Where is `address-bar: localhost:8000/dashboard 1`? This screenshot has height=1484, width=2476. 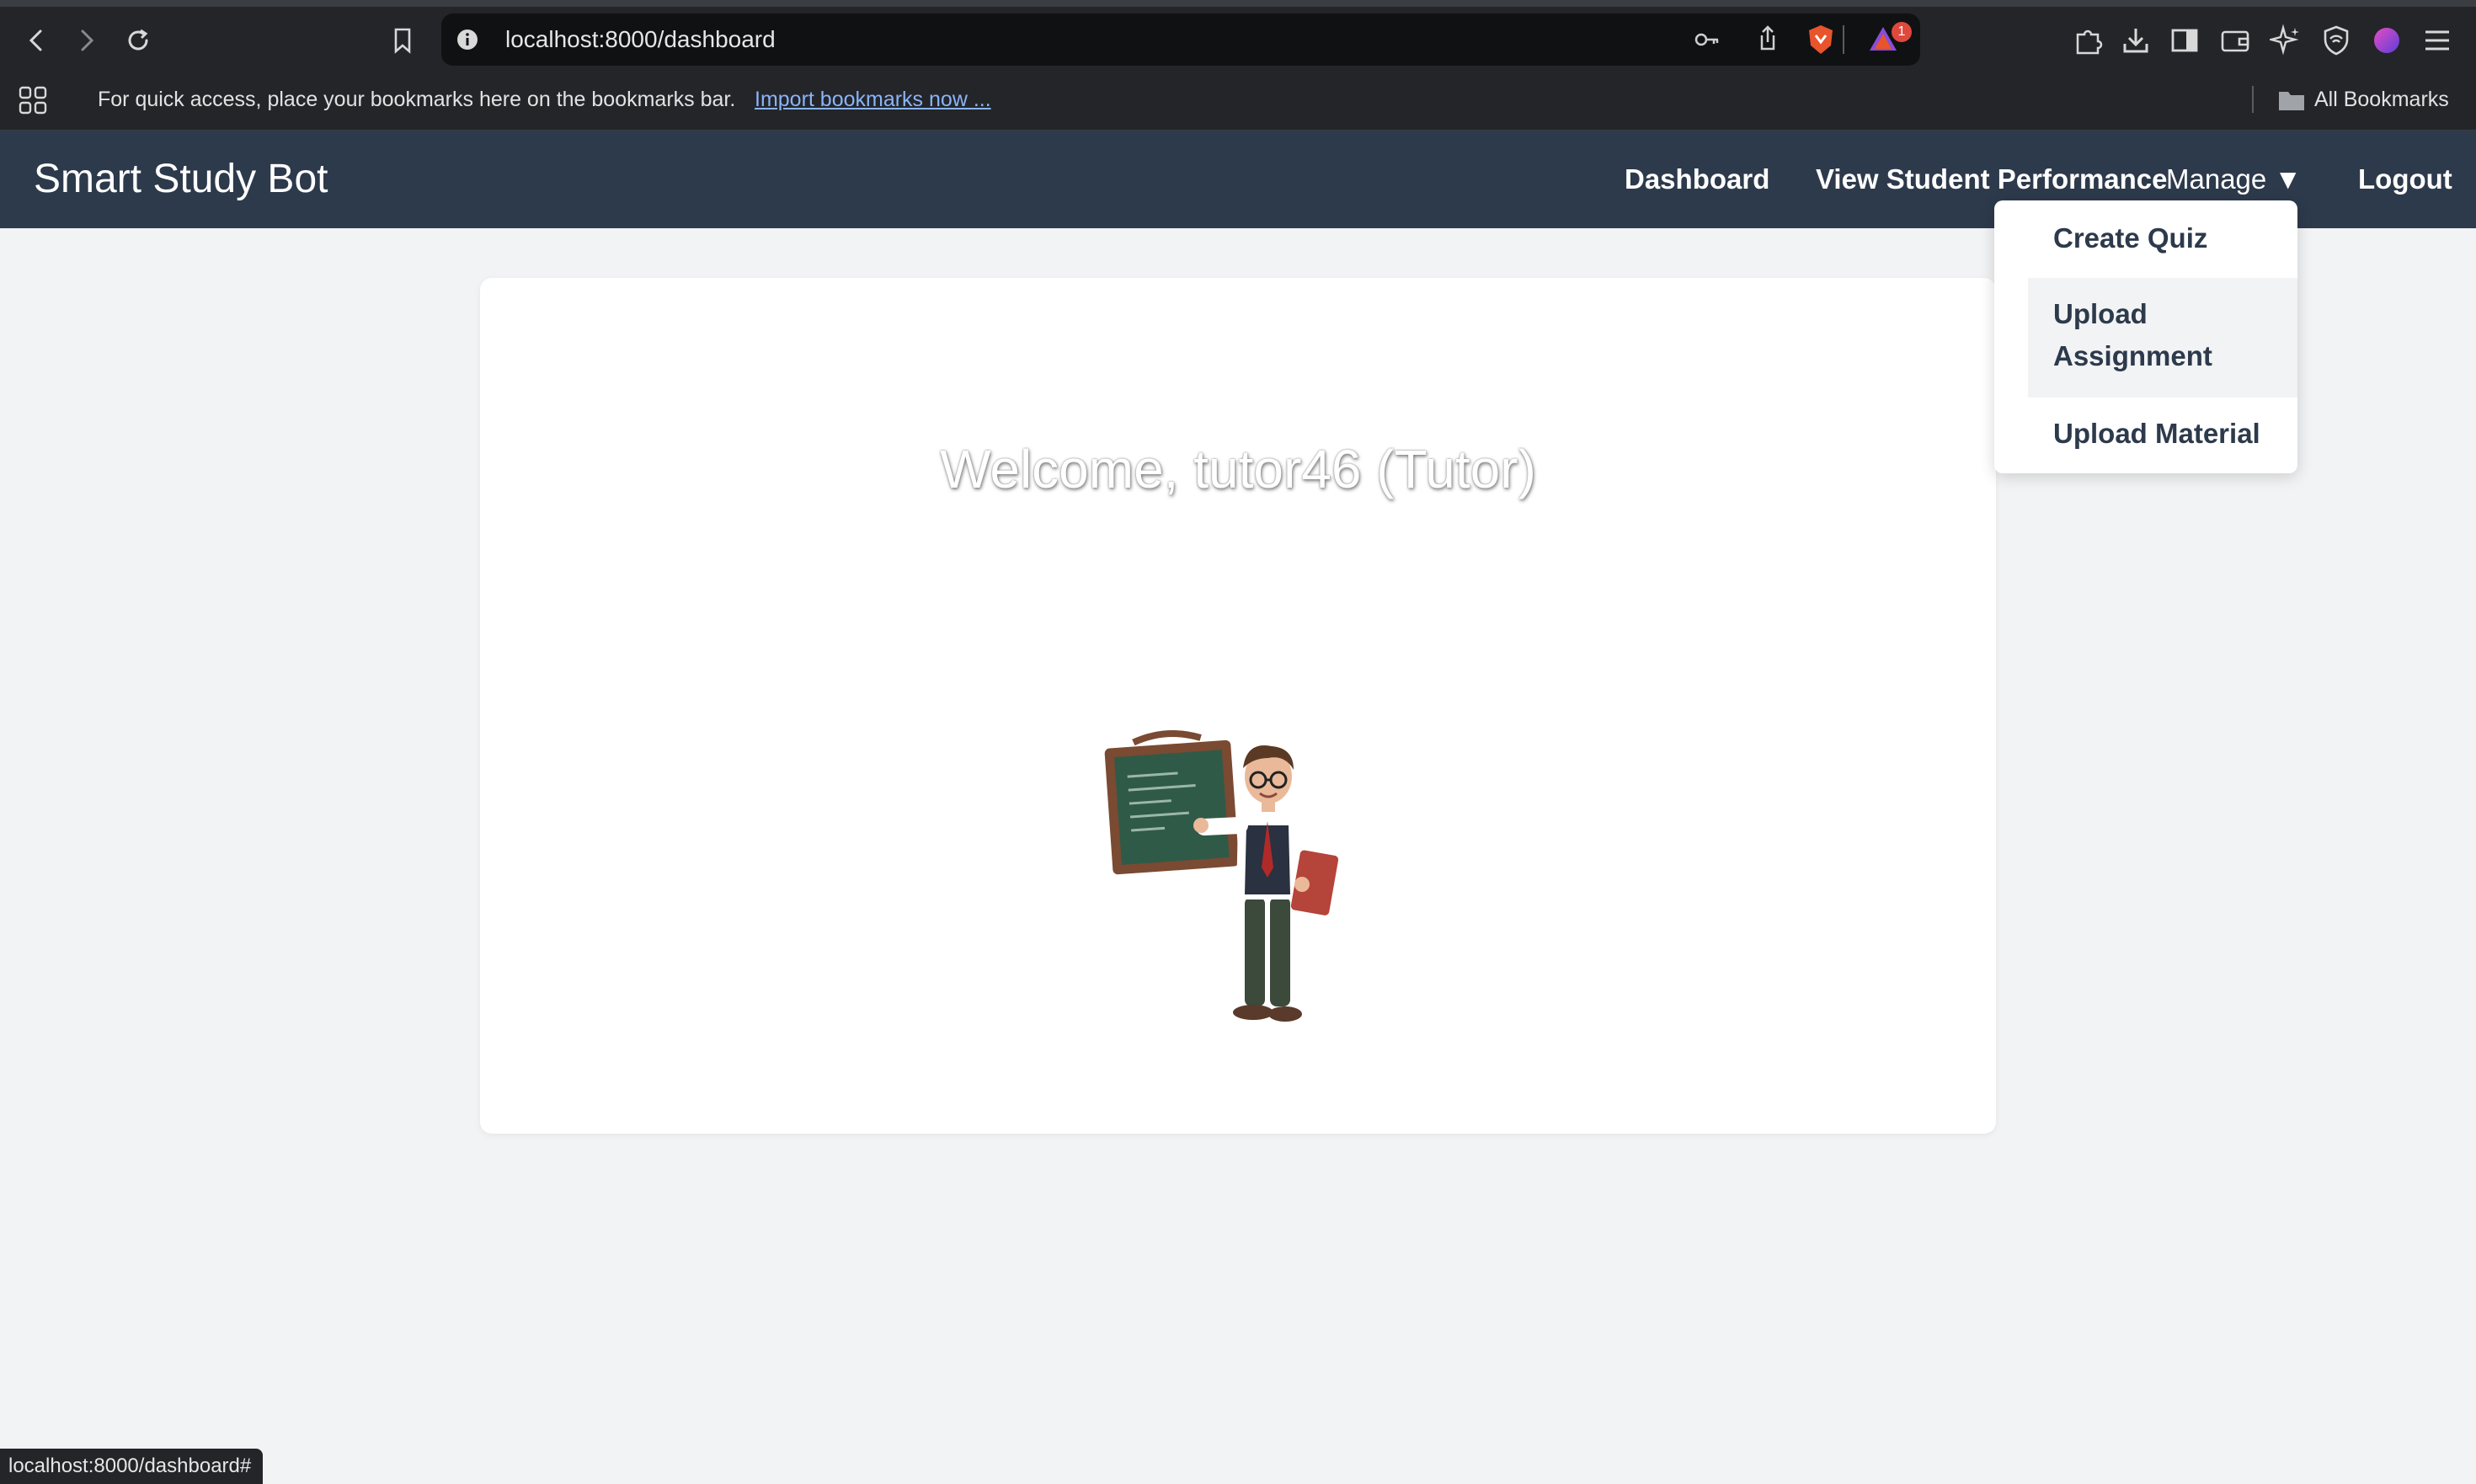 address-bar: localhost:8000/dashboard 1 is located at coordinates (1180, 40).